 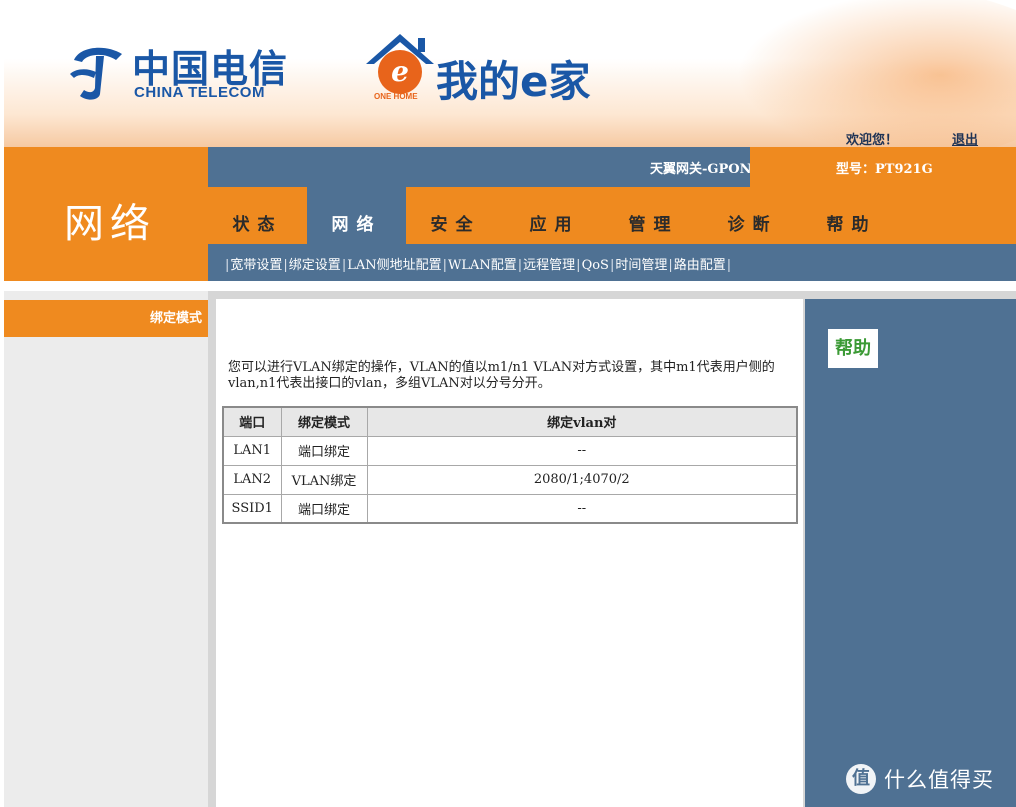 I want to click on brand-english: CHINA TELECOM, so click(x=199, y=92).